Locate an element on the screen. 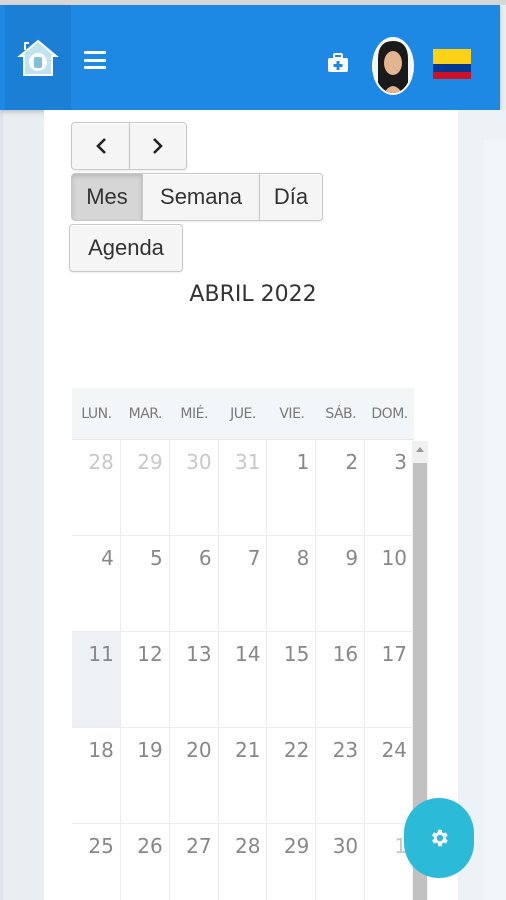 The height and width of the screenshot is (900, 506). left-border is located at coordinates (1, 505).